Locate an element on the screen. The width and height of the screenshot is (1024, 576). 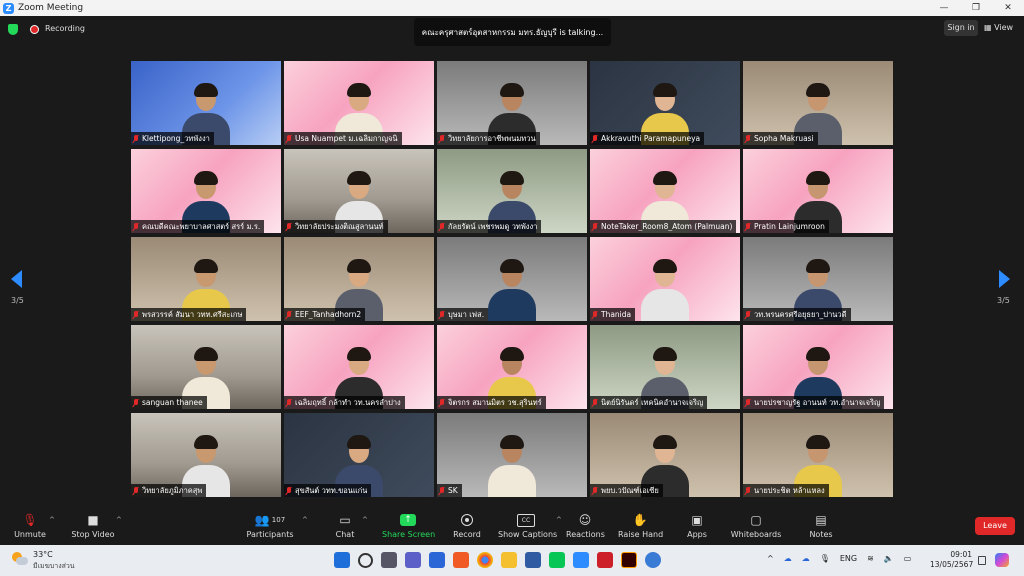
file-explorer-icon is located at coordinates (509, 560).